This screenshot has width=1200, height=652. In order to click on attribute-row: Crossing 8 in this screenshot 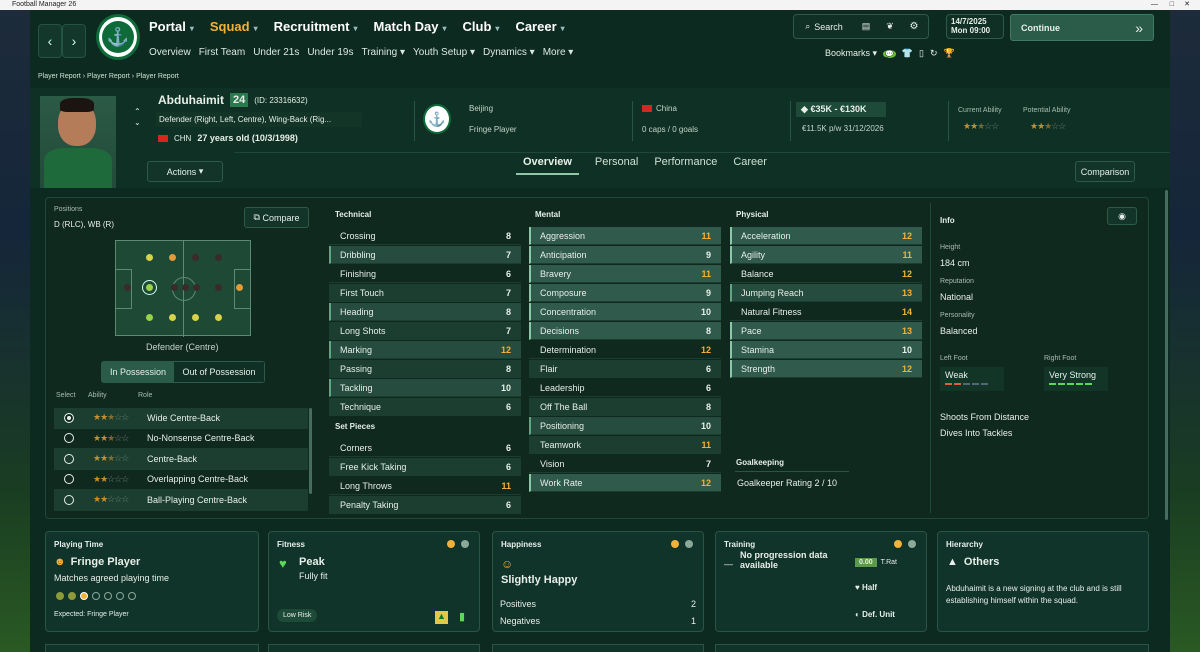, I will do `click(425, 236)`.